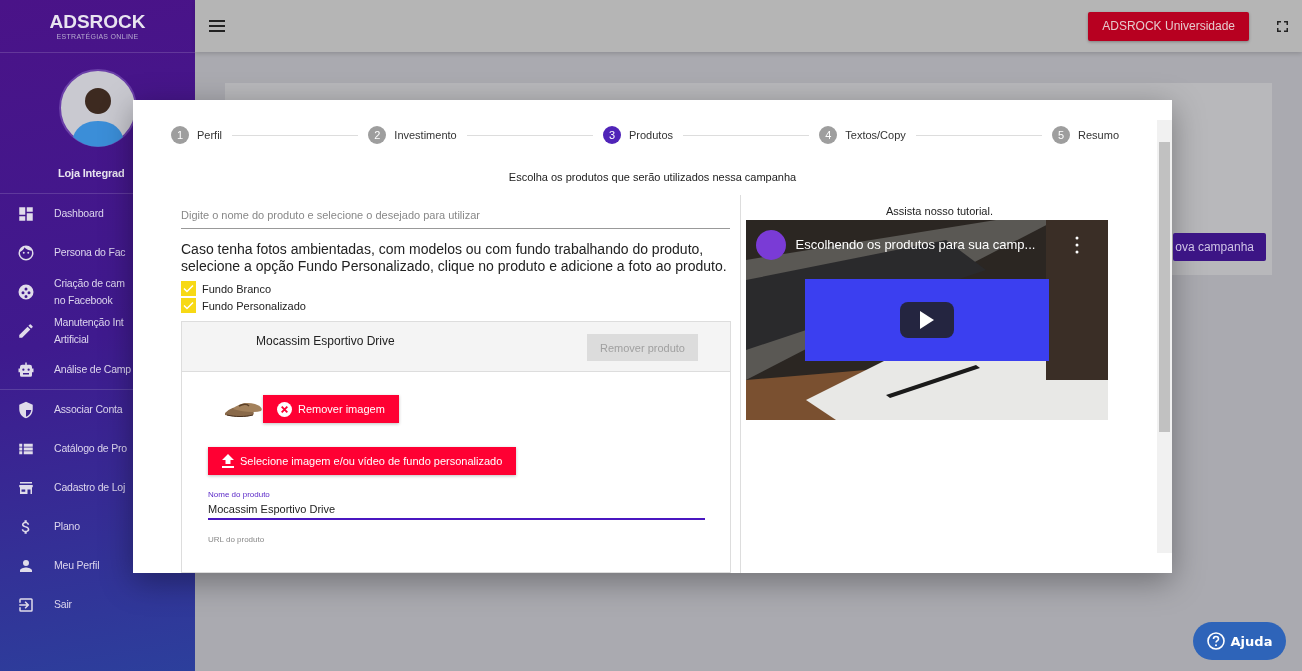  I want to click on sidebar-item: Análise de Camp, so click(97, 369).